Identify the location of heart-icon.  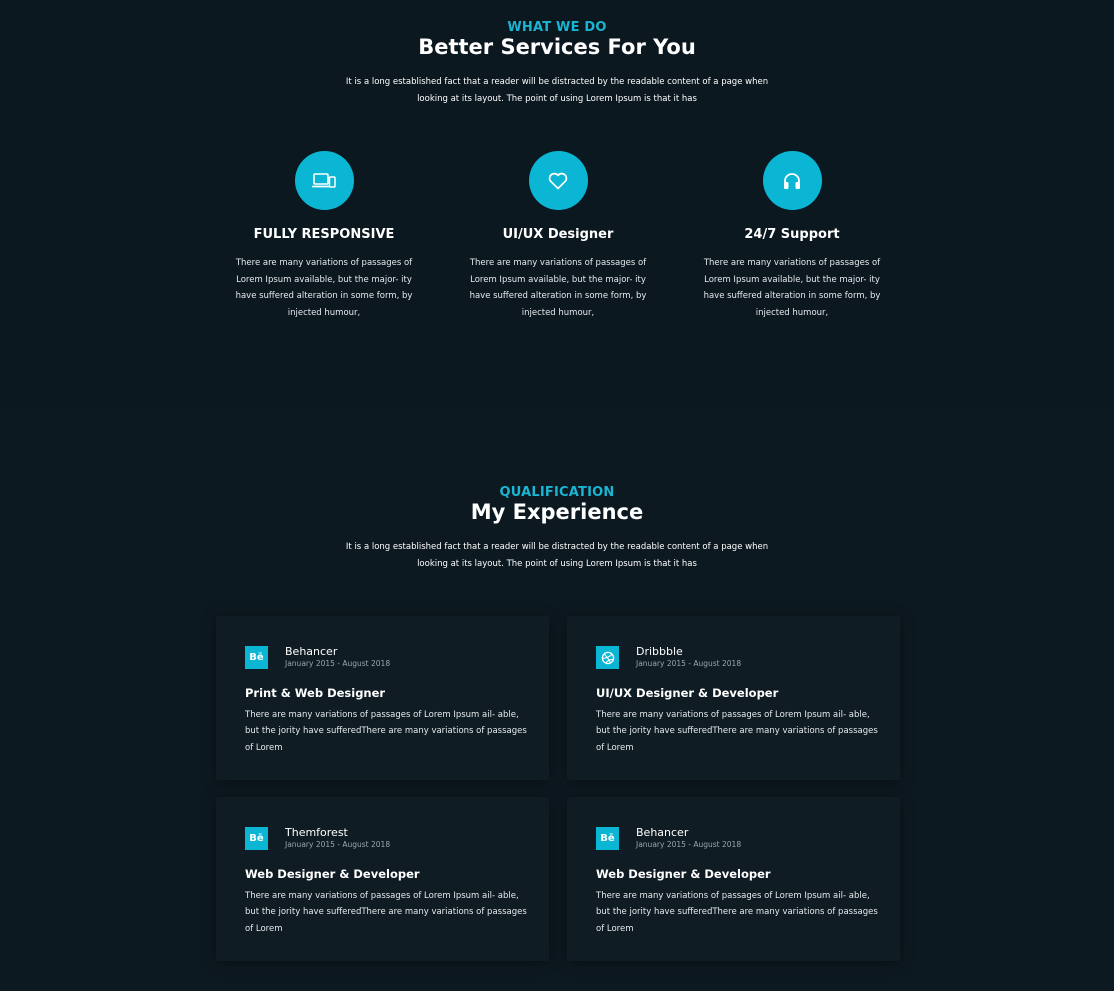
(558, 180).